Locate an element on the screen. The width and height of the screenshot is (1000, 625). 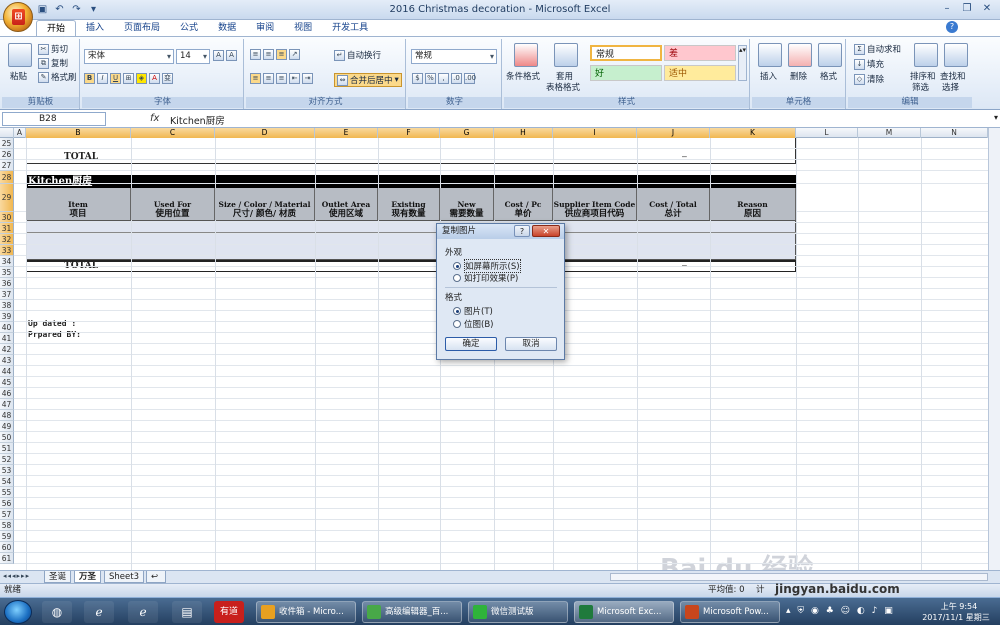
table-header-cell: Used For 使用位置 is located at coordinates (173, 204).